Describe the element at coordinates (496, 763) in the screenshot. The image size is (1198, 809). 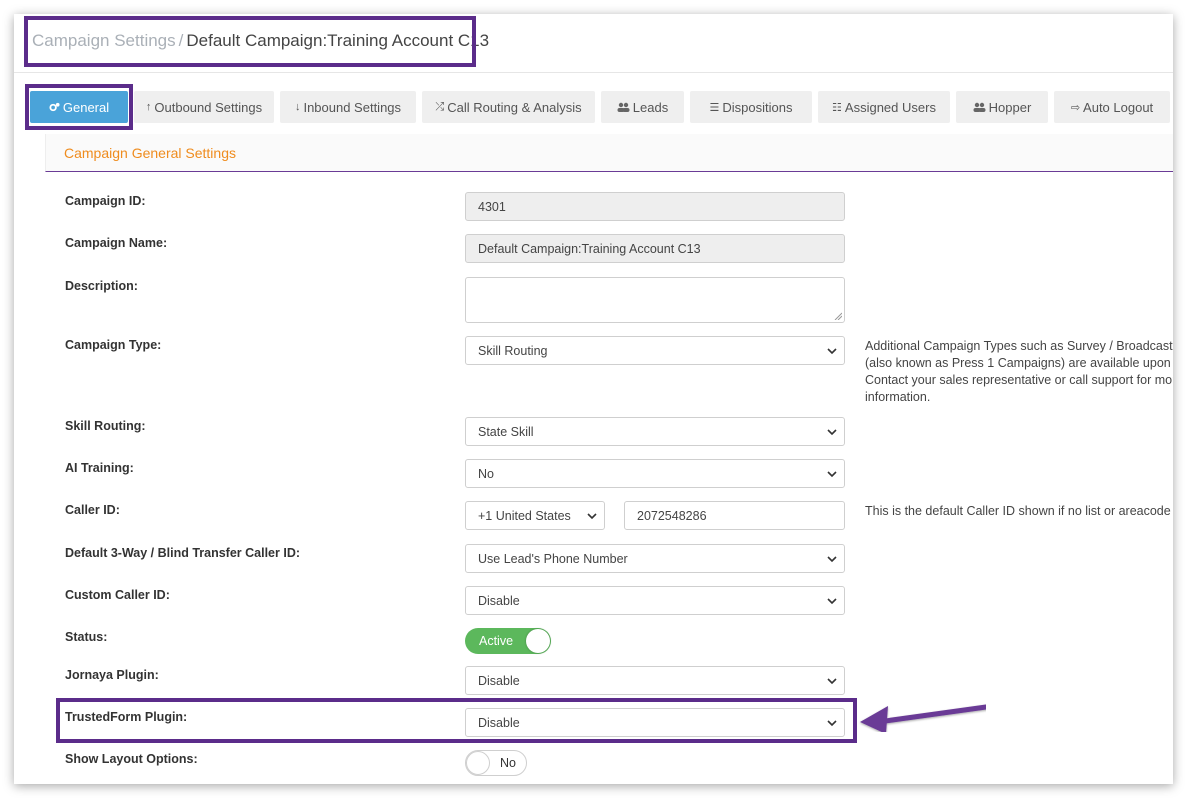
I see `show-layout-toggle: No` at that location.